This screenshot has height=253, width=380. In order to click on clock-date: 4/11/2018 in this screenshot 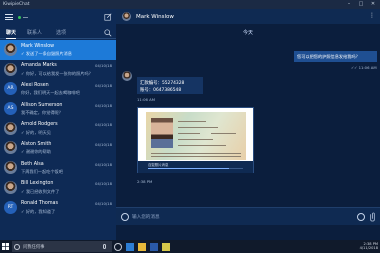, I will do `click(368, 248)`.